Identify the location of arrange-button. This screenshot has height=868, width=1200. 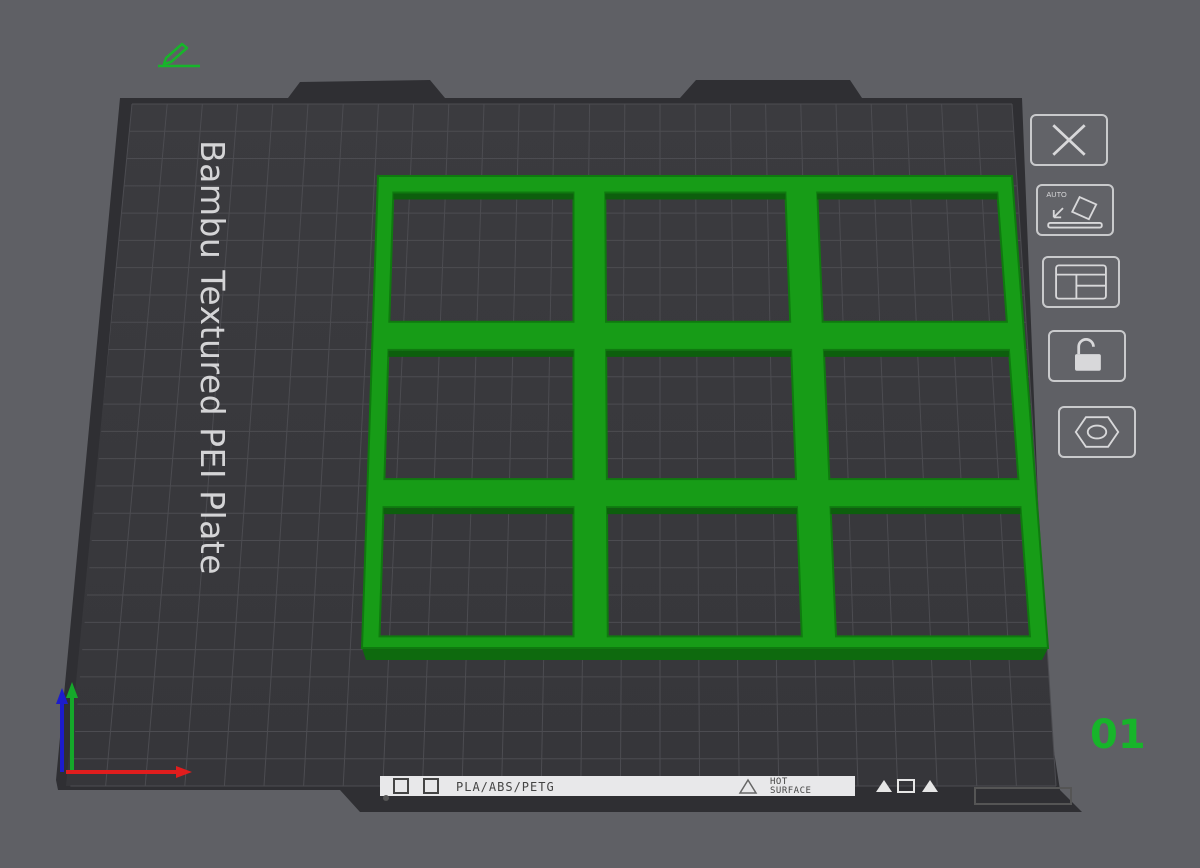
(1081, 282).